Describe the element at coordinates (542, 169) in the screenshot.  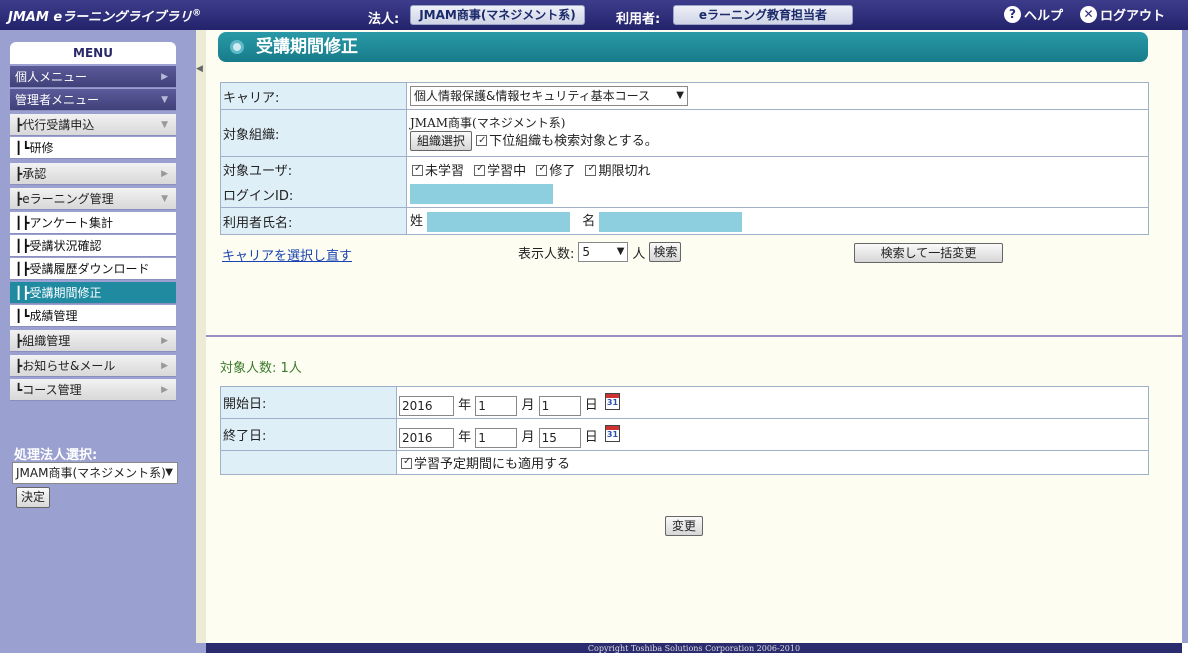
I see `status-done-checkbox` at that location.